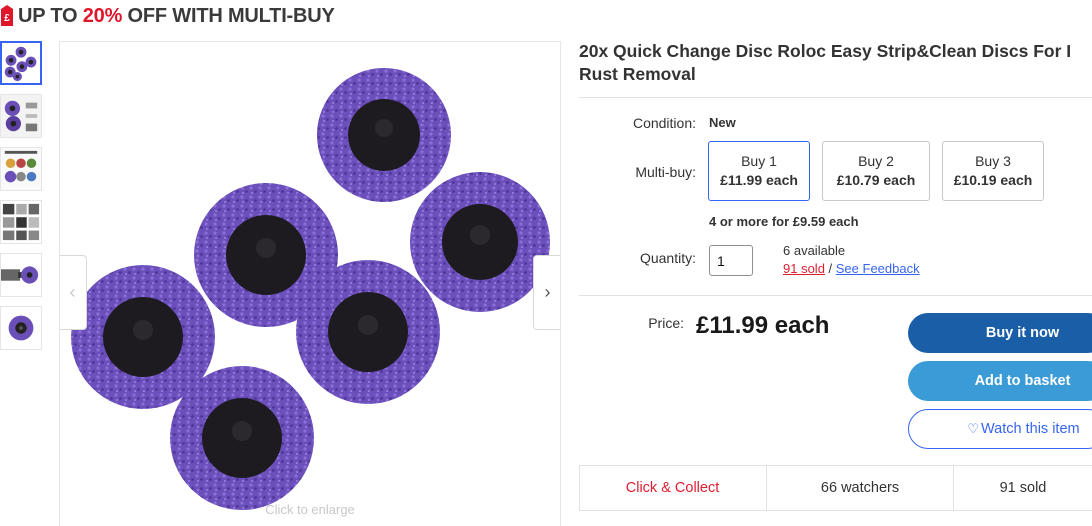 The width and height of the screenshot is (1092, 526). I want to click on sold-feedback-line: 91 sold / See Feedback, so click(851, 268).